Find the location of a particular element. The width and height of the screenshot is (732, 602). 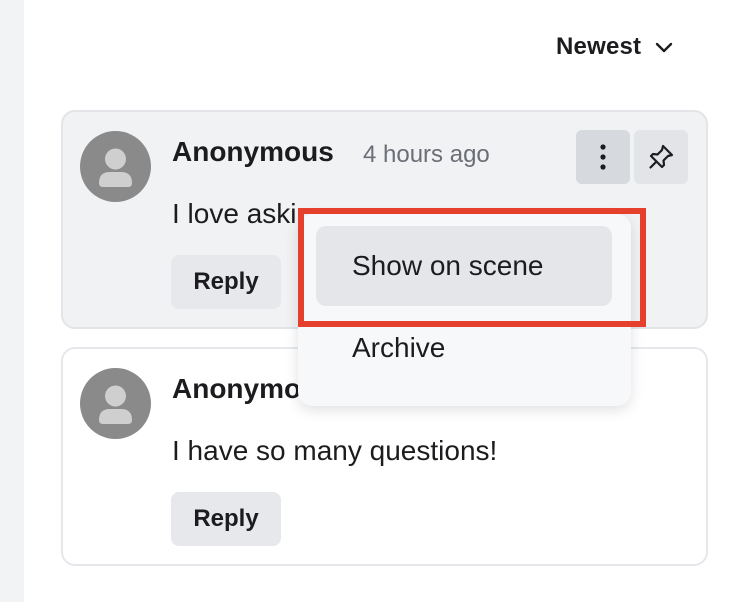

left-rail is located at coordinates (12, 301).